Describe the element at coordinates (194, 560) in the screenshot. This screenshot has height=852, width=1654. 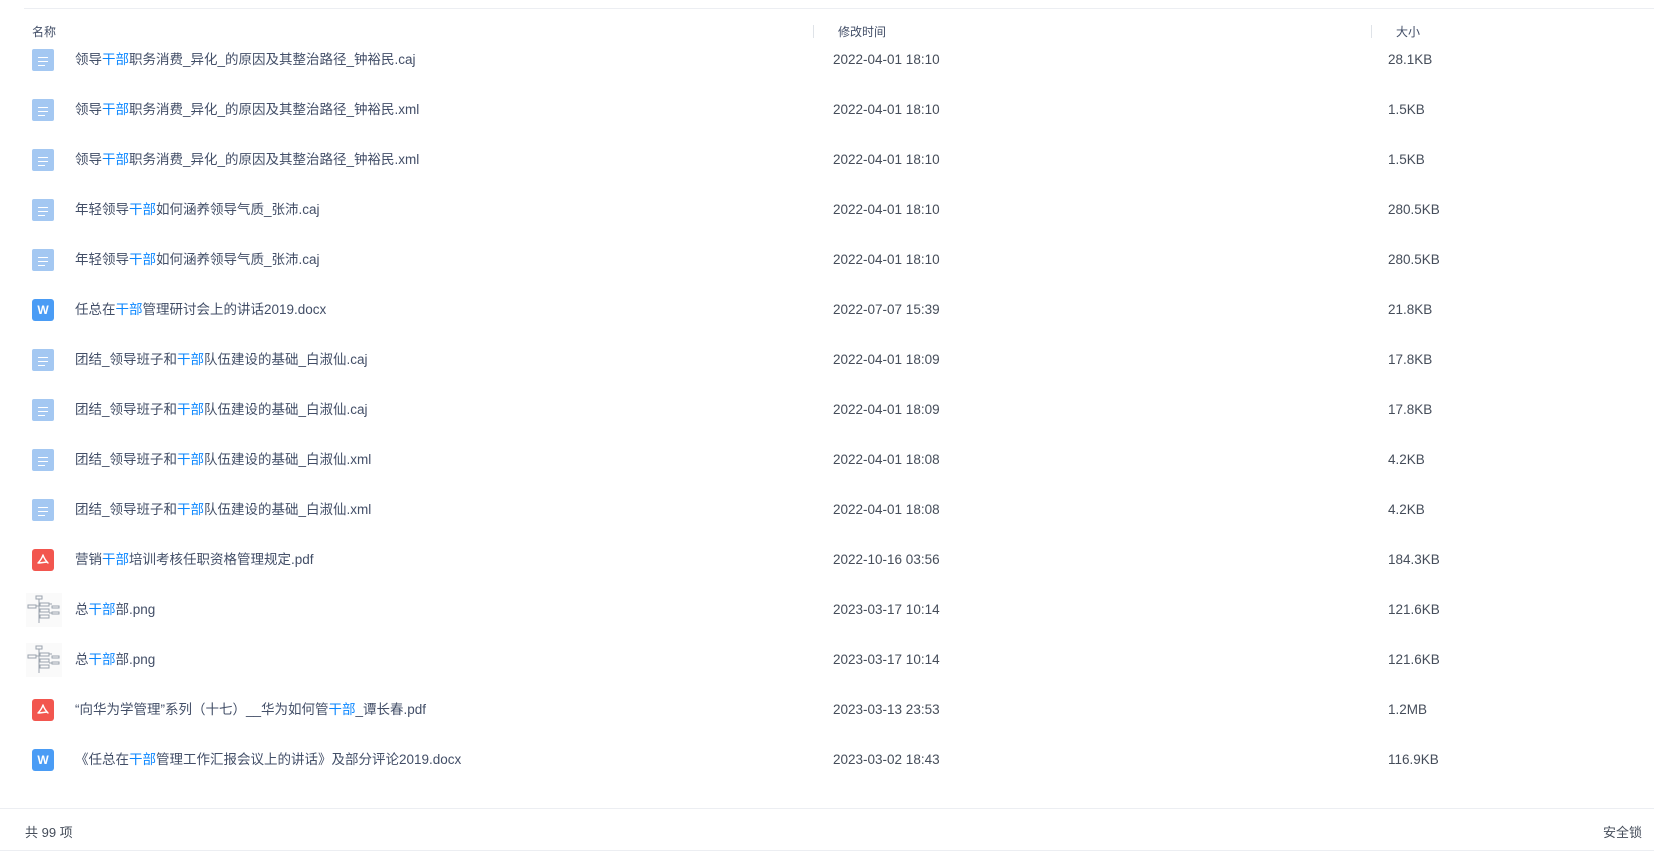
I see `file-name: 营销干部培训考核任职资格管理规定.pdf` at that location.